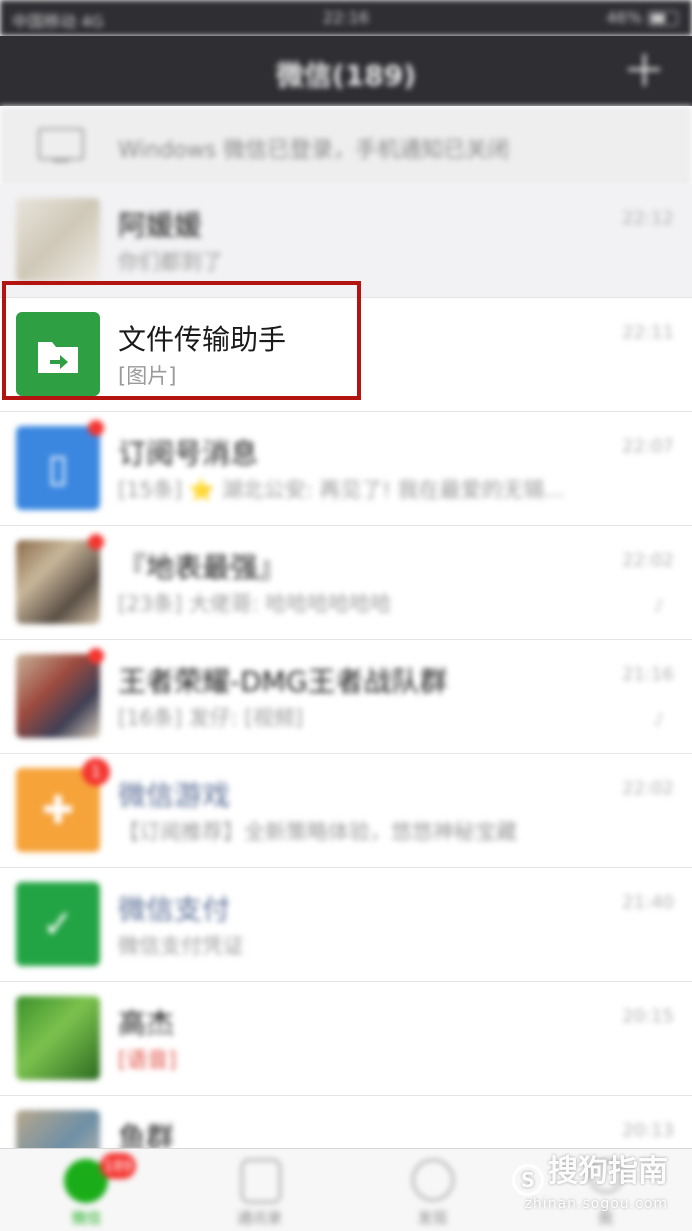 This screenshot has height=1231, width=692. What do you see at coordinates (58, 1038) in the screenshot?
I see `contact-avatar` at bounding box center [58, 1038].